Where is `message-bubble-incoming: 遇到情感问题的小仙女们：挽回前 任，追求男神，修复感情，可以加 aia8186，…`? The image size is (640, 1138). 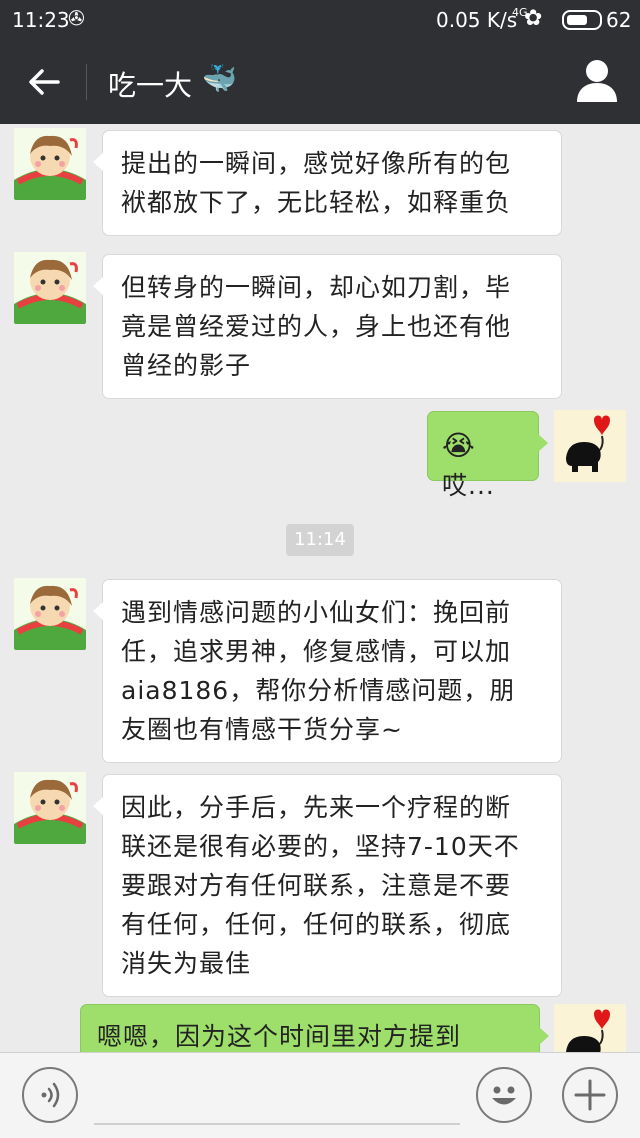 message-bubble-incoming: 遇到情感问题的小仙女们：挽回前 任，追求男神，修复感情，可以加 aia8186，… is located at coordinates (327, 671).